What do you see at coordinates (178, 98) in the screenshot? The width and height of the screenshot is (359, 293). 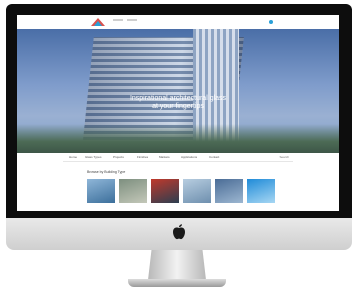 I see `hero-headline-line1: Inspirational architectural glass` at bounding box center [178, 98].